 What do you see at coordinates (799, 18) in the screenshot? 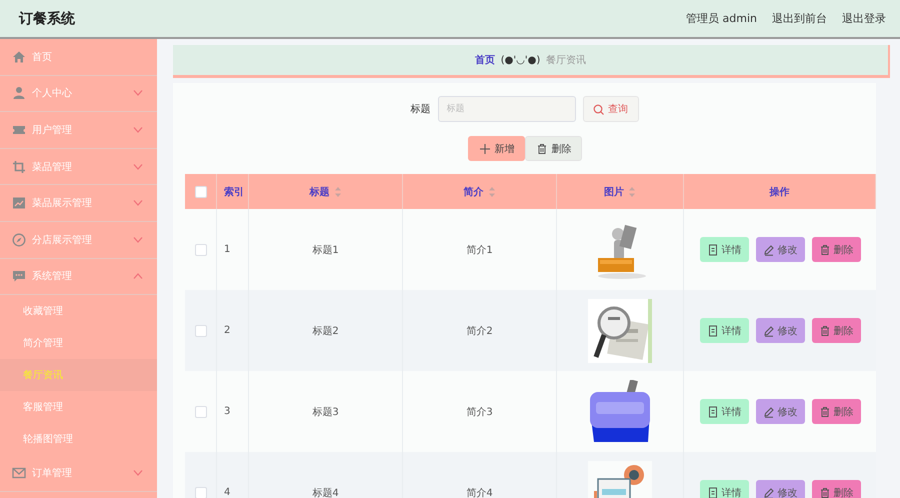
I see `header-link: 退出到前台` at bounding box center [799, 18].